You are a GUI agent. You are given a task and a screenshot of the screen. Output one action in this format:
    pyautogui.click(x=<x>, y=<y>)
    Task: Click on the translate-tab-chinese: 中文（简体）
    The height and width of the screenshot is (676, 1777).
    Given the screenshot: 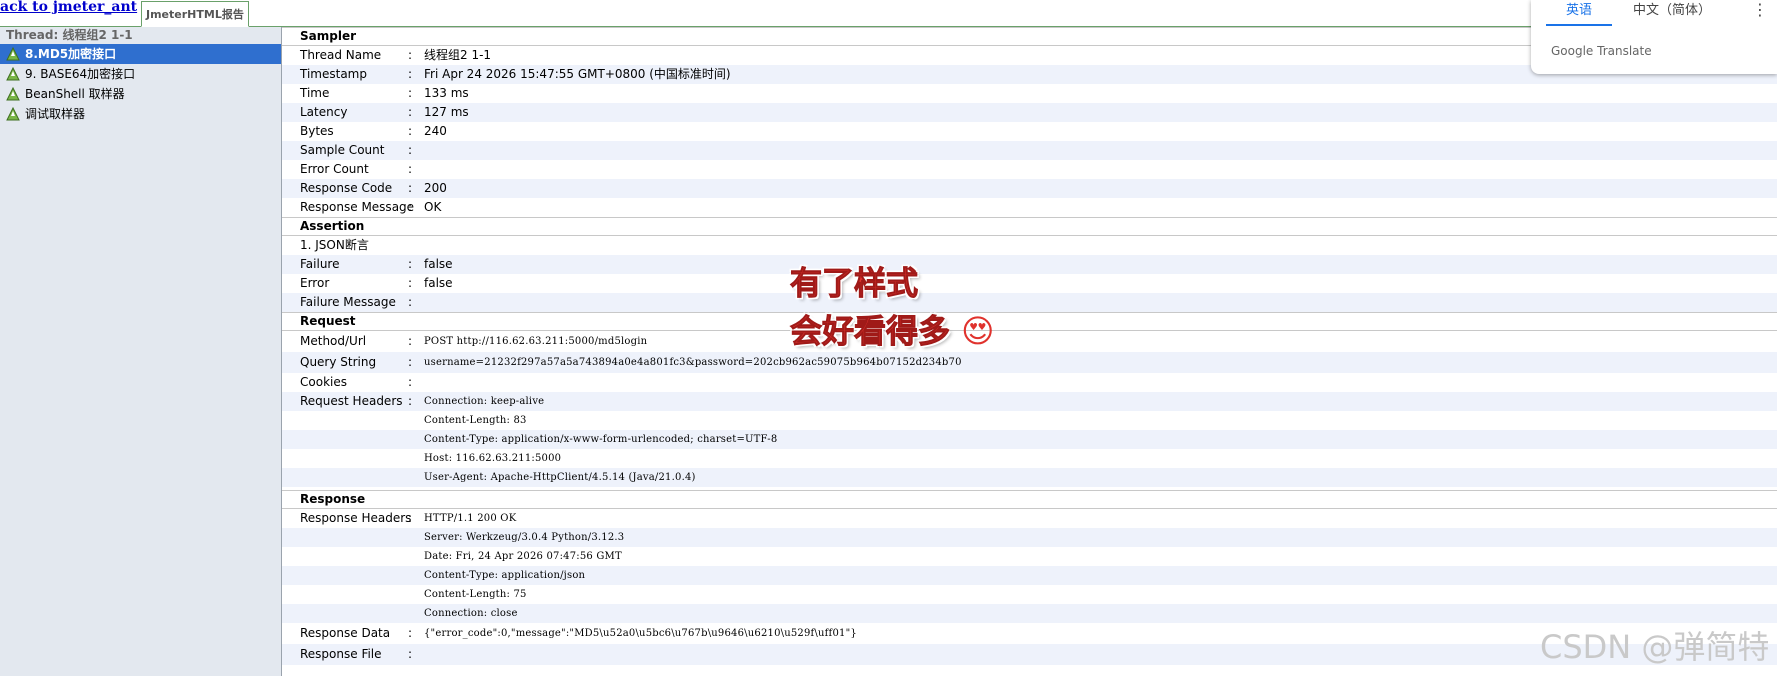 What is the action you would take?
    pyautogui.click(x=1672, y=12)
    